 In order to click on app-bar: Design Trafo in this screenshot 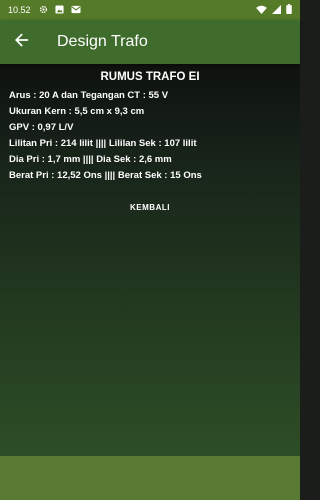, I will do `click(150, 42)`.